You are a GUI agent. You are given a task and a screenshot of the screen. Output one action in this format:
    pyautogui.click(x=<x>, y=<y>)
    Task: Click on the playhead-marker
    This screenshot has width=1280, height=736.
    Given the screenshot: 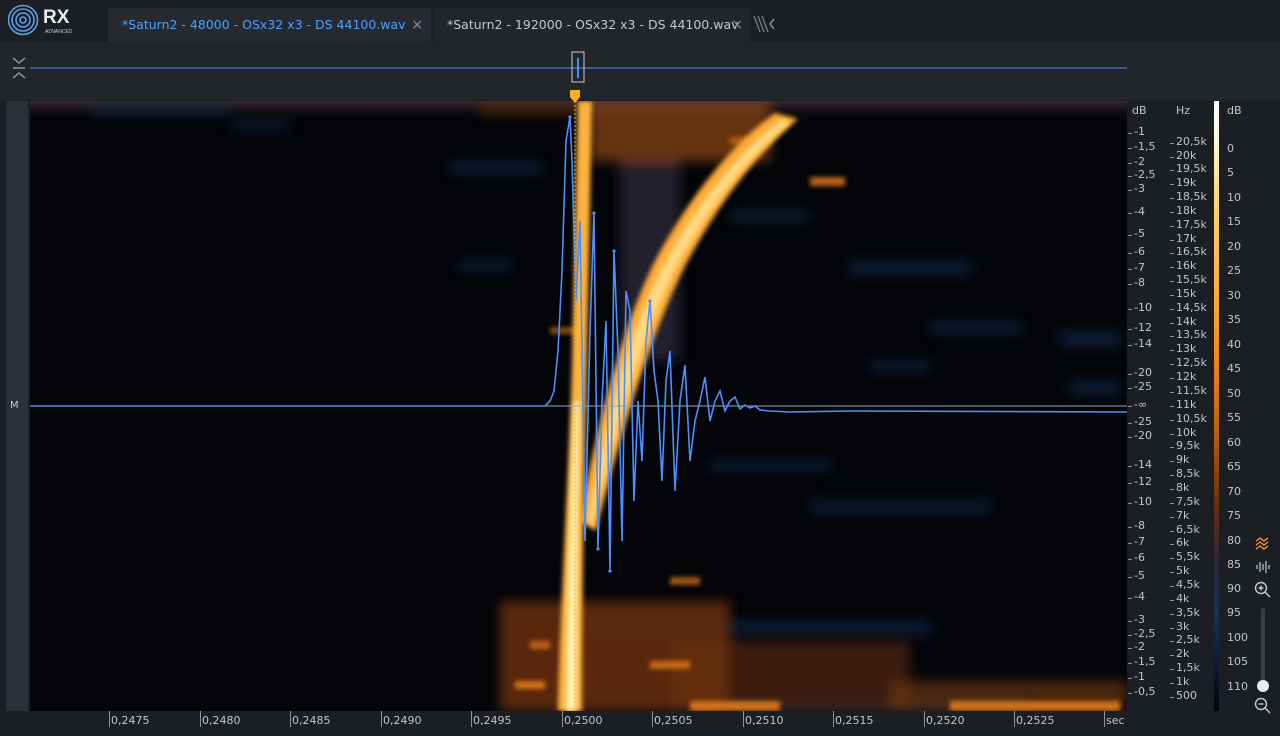 What is the action you would take?
    pyautogui.click(x=575, y=97)
    